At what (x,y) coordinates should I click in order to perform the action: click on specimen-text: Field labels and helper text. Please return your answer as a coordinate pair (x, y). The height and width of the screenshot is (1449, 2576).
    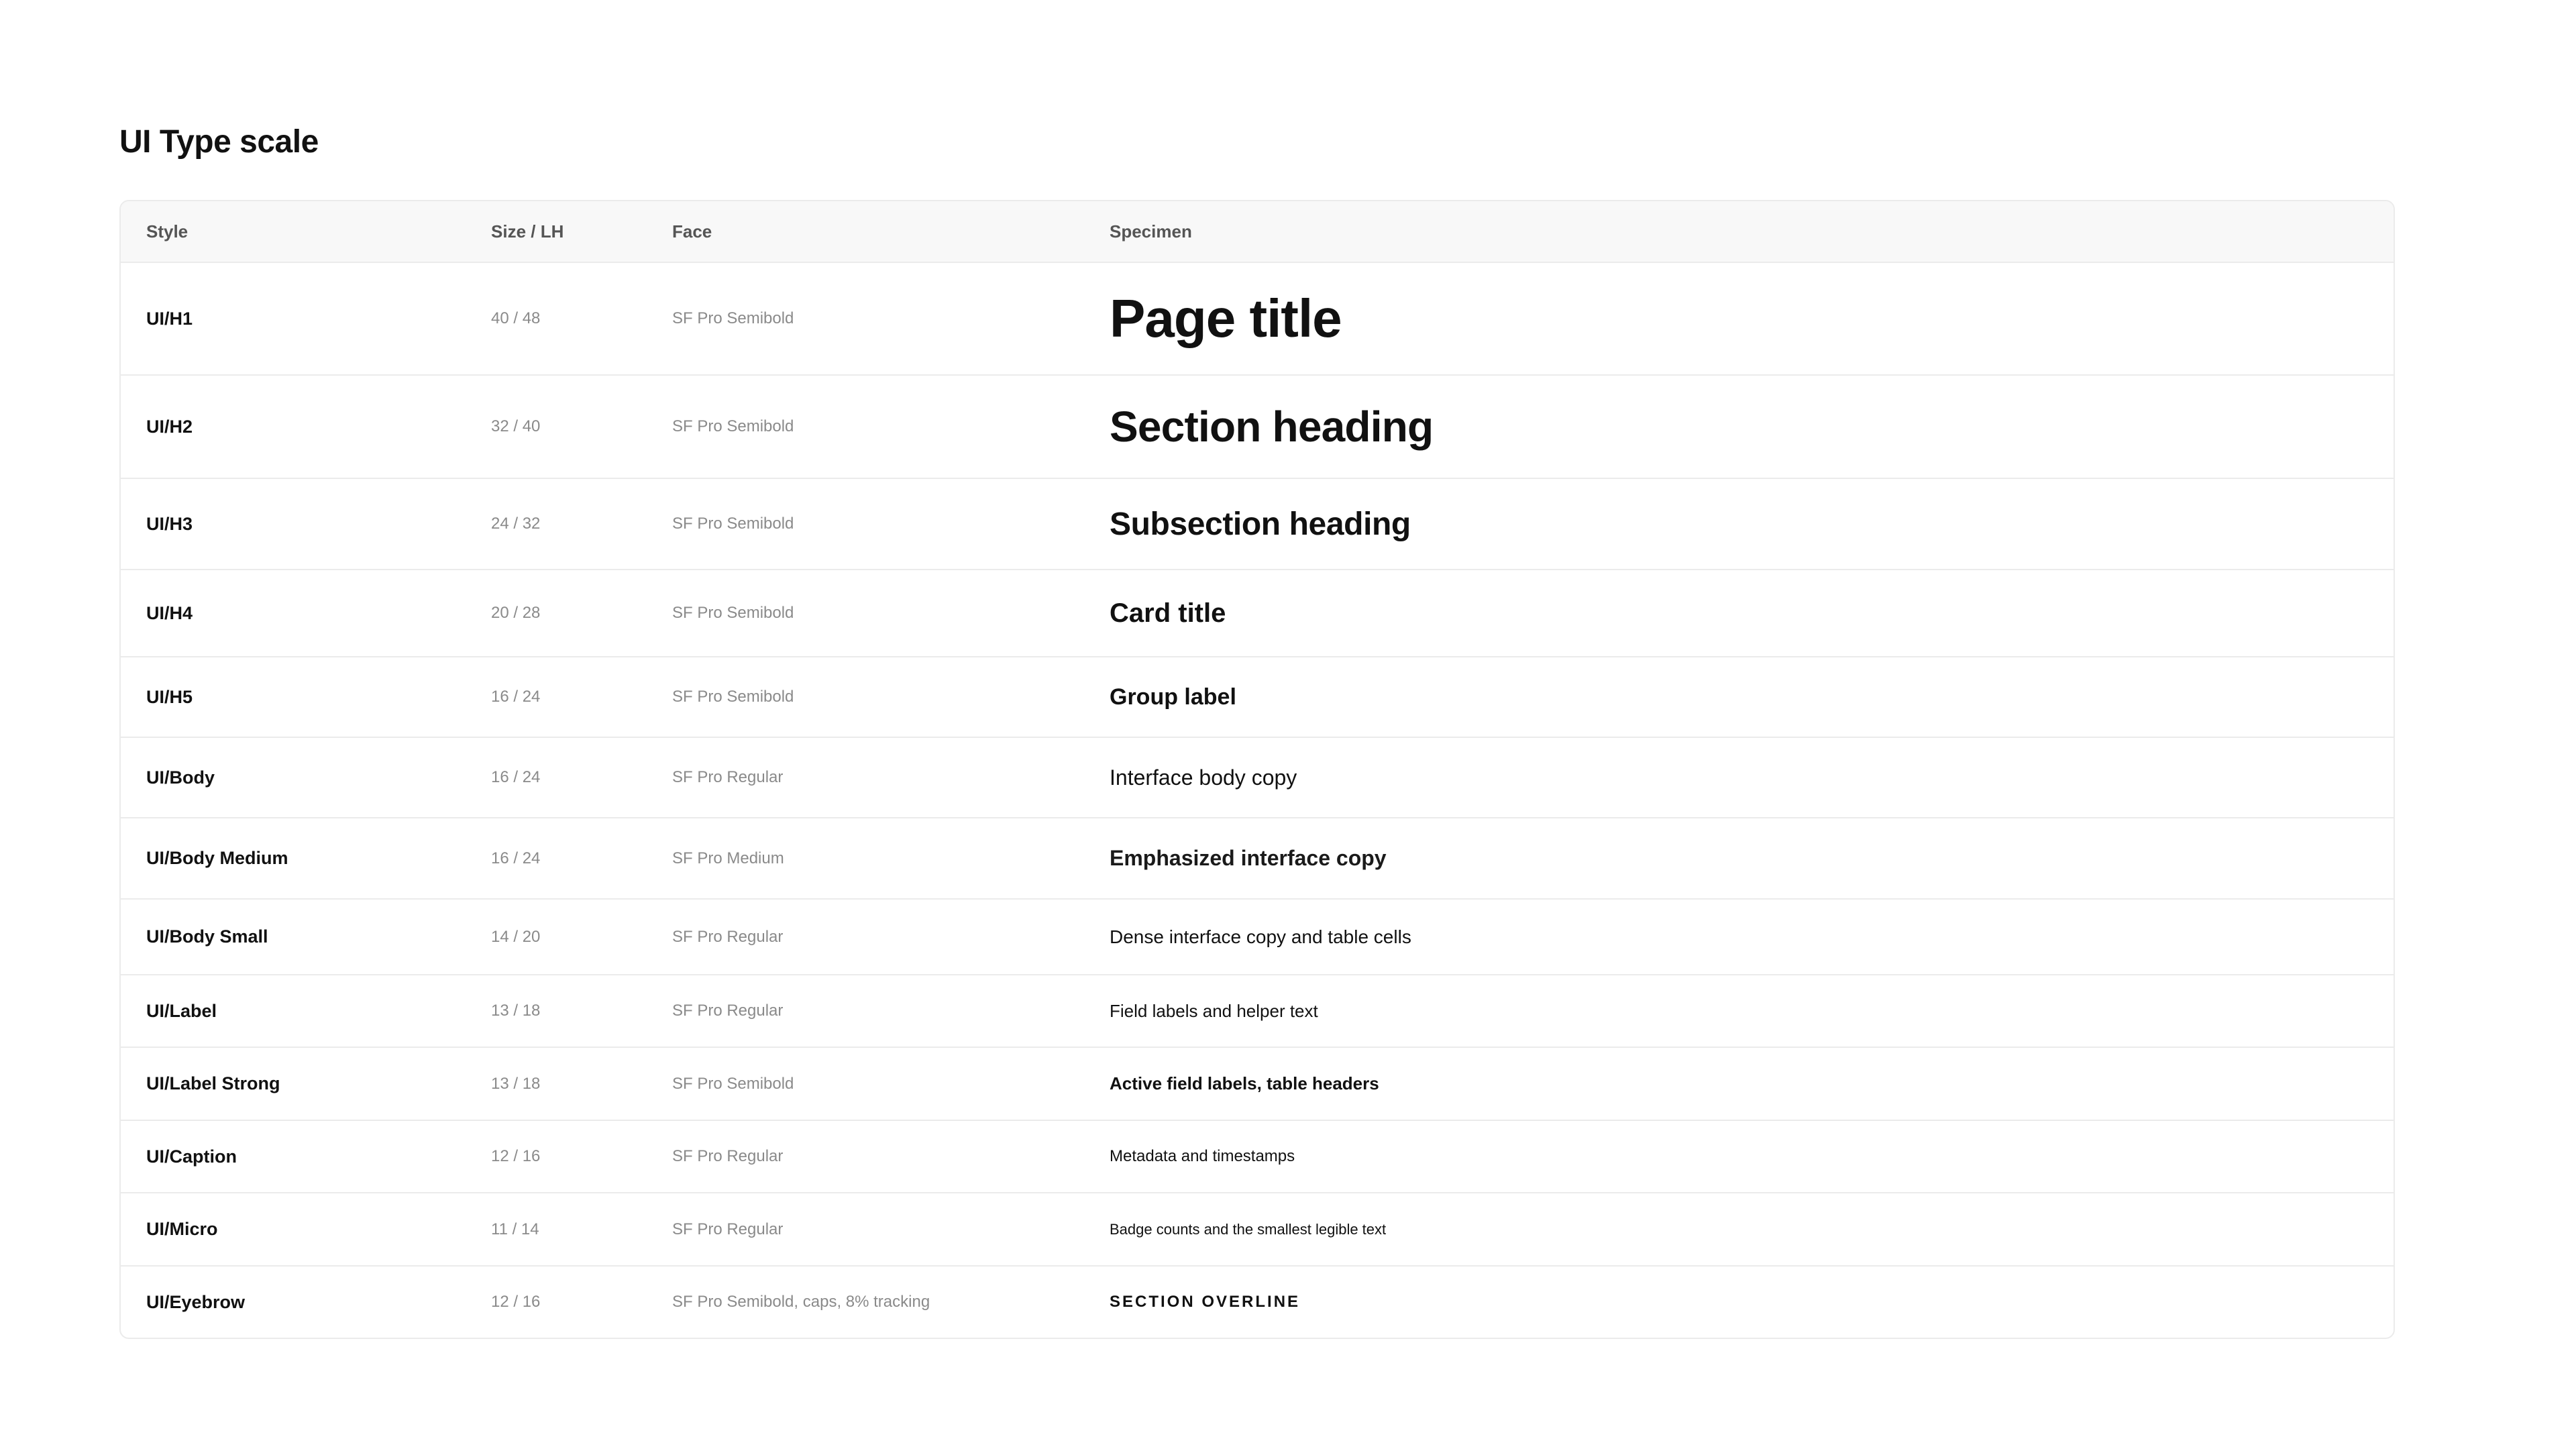
    Looking at the image, I should click on (1214, 1010).